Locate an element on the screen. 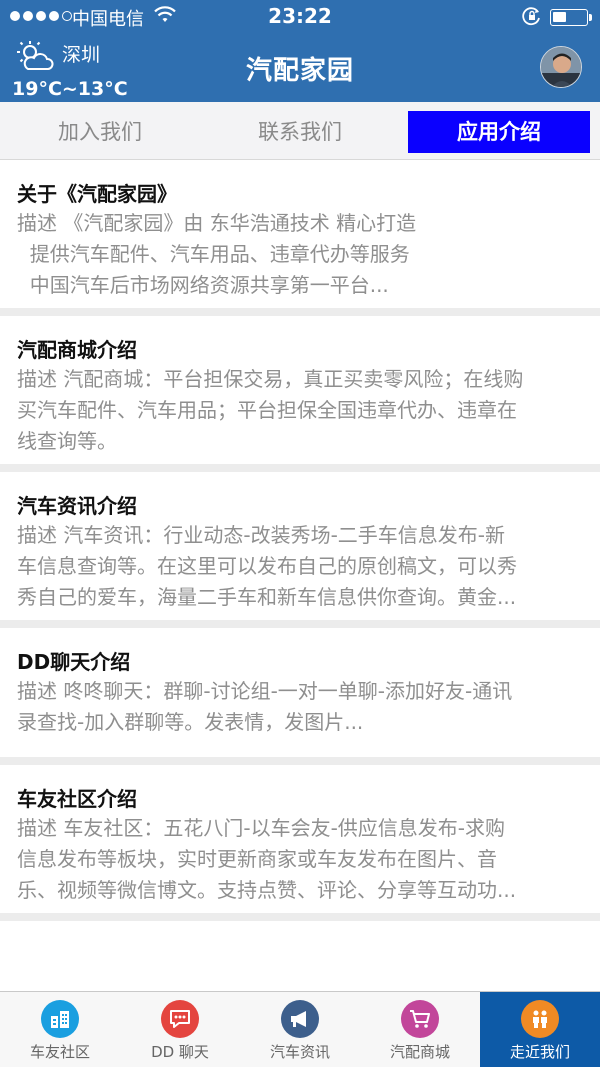  item-title: 汽配商城介绍 is located at coordinates (77, 350).